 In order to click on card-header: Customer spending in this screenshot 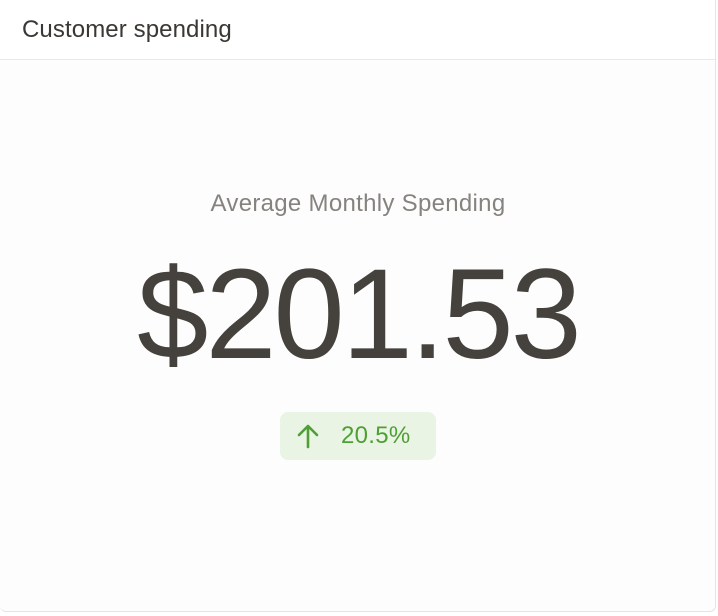, I will do `click(357, 30)`.